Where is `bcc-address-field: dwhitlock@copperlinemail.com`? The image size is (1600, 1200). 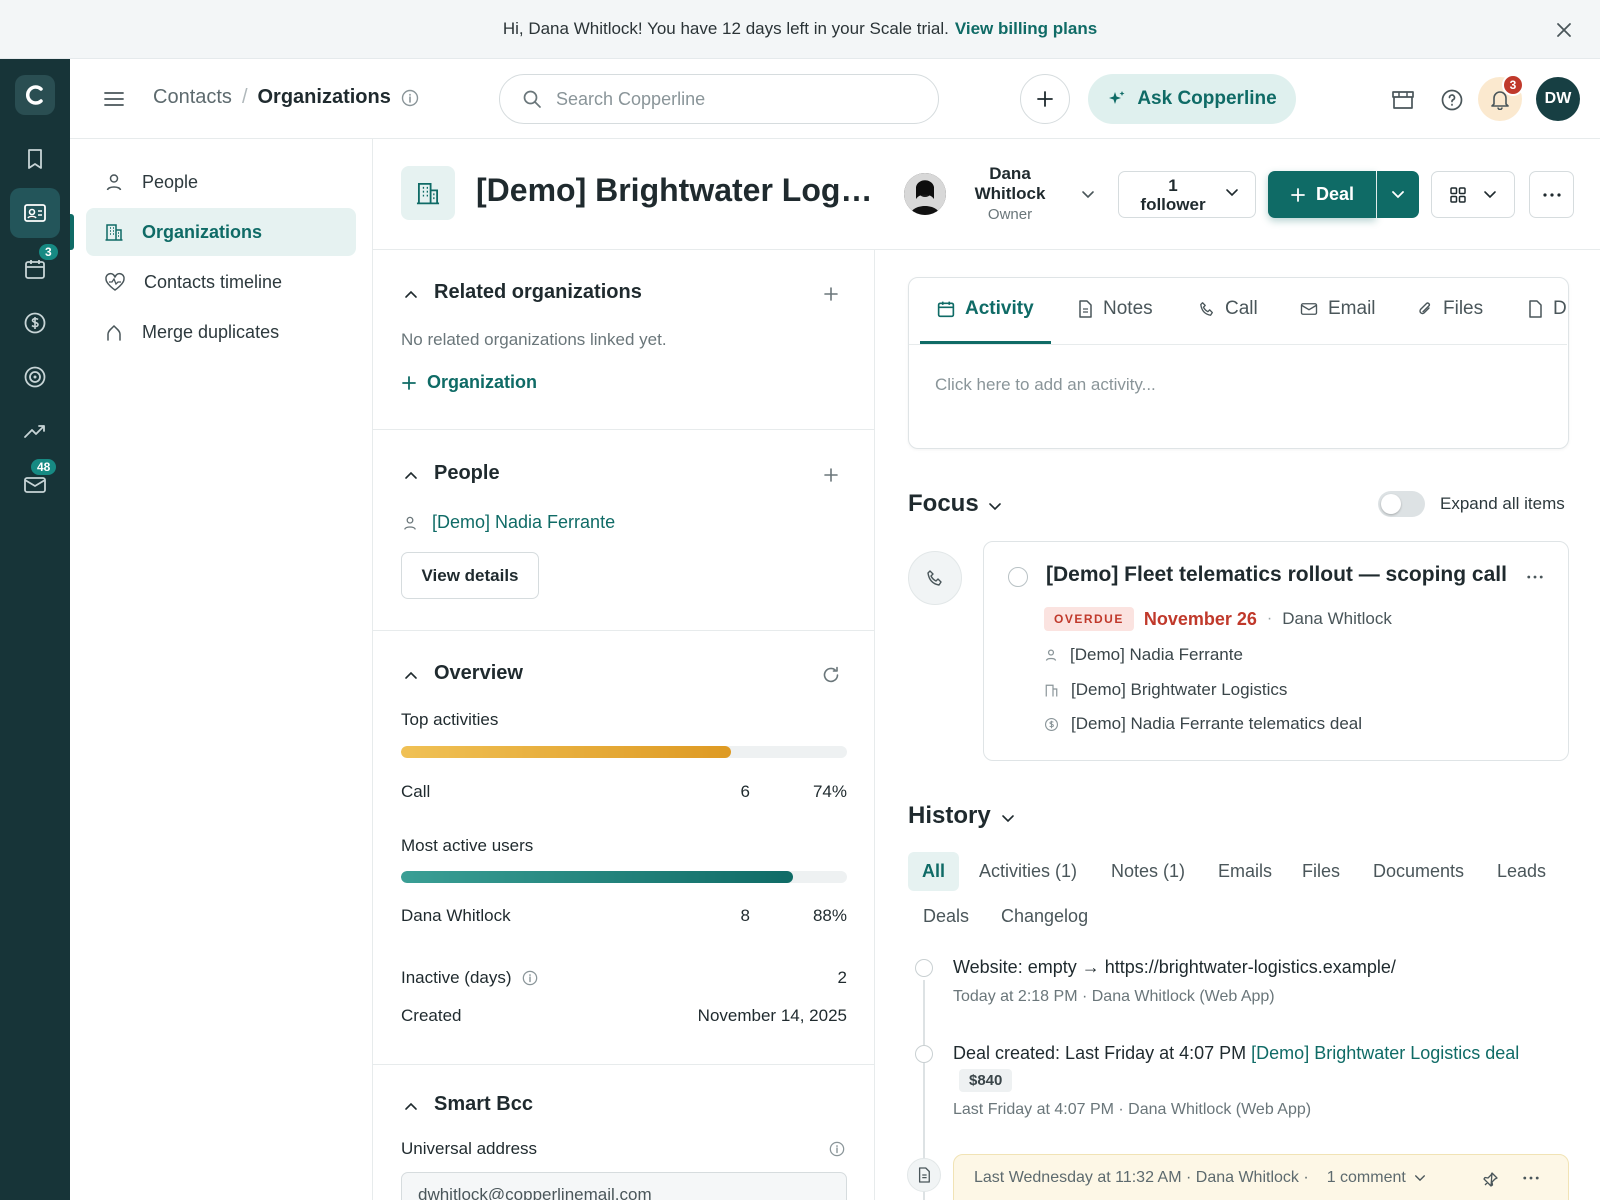
bcc-address-field: dwhitlock@copperlinemail.com is located at coordinates (624, 1186).